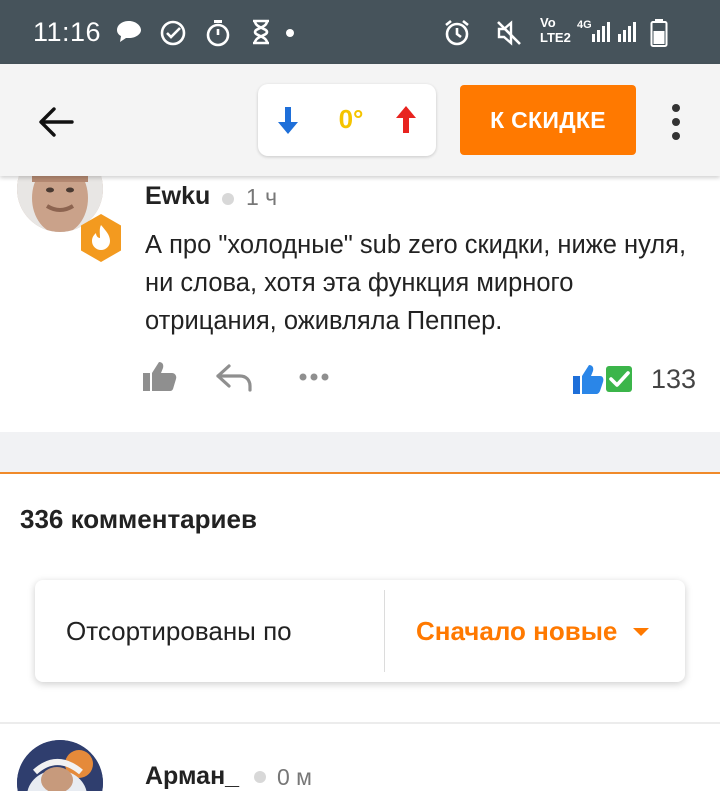 Image resolution: width=720 pixels, height=791 pixels. Describe the element at coordinates (160, 376) in the screenshot. I see `like-icon` at that location.